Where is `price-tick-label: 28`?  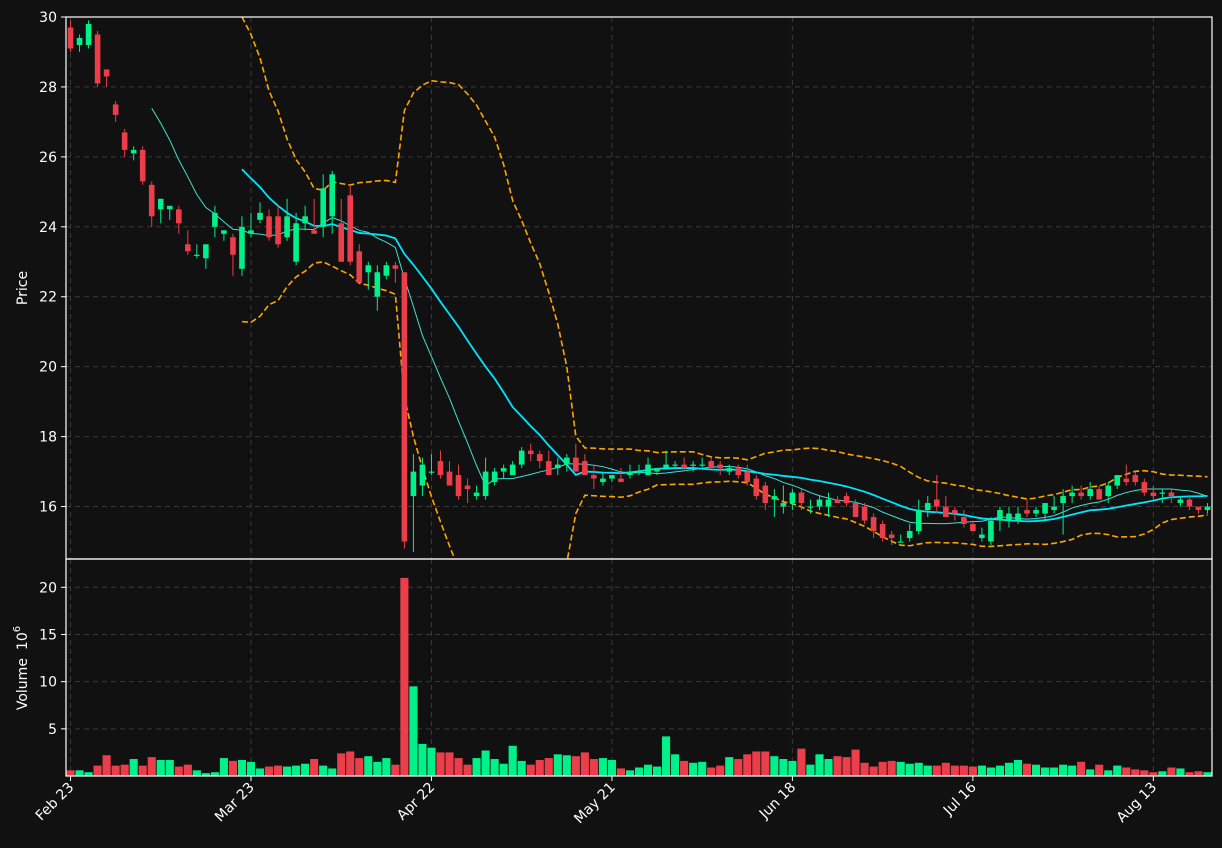 price-tick-label: 28 is located at coordinates (48, 88).